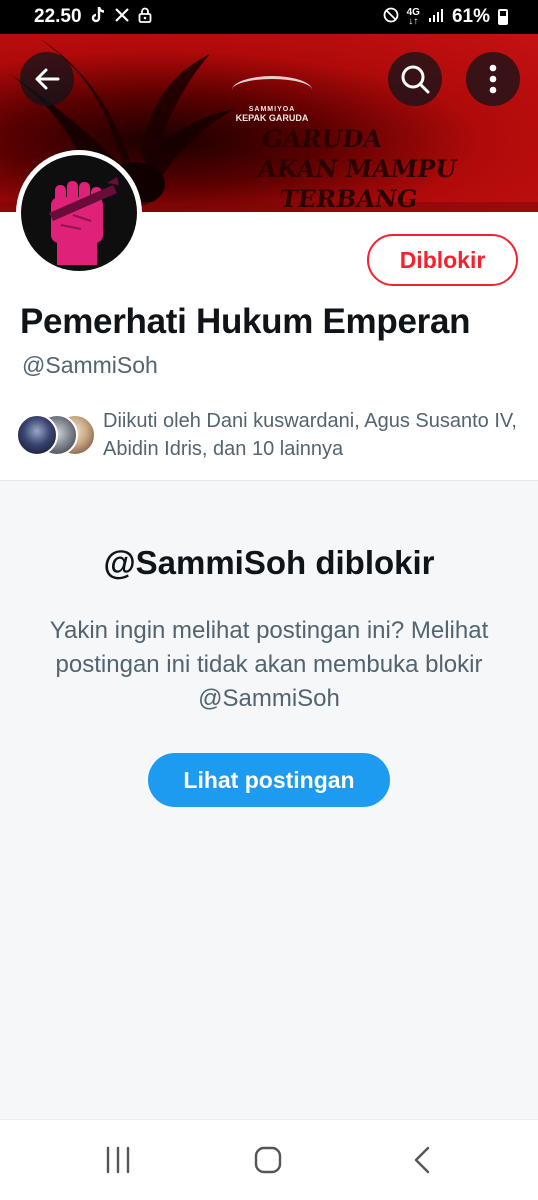  I want to click on nav-back-button, so click(422, 1160).